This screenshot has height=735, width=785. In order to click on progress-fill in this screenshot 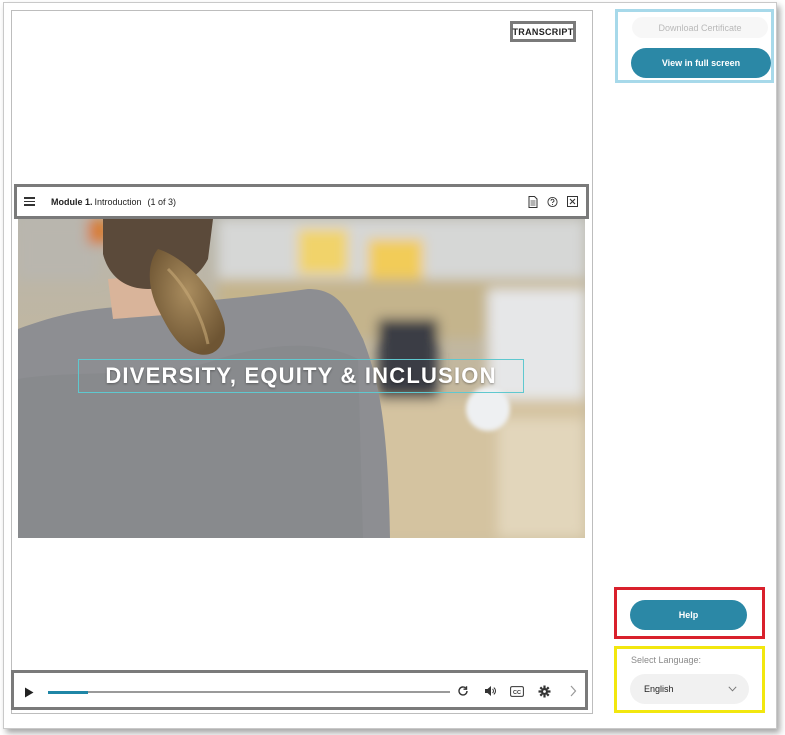, I will do `click(68, 692)`.